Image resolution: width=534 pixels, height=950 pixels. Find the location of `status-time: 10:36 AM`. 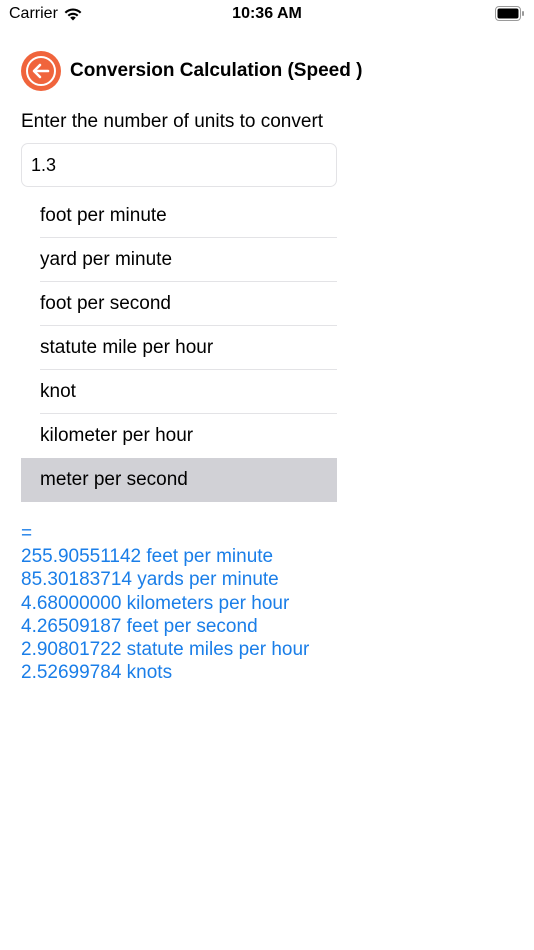

status-time: 10:36 AM is located at coordinates (267, 13).